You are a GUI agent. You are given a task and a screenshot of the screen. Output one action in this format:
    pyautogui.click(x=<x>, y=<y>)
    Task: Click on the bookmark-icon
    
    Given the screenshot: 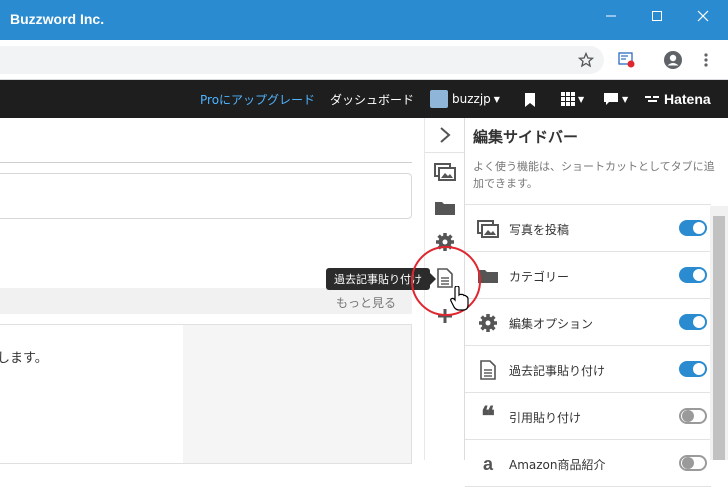 What is the action you would take?
    pyautogui.click(x=530, y=100)
    